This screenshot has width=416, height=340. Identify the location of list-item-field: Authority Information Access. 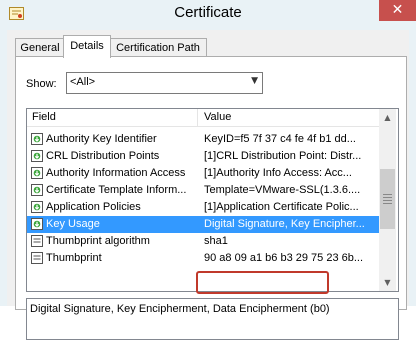
(116, 173).